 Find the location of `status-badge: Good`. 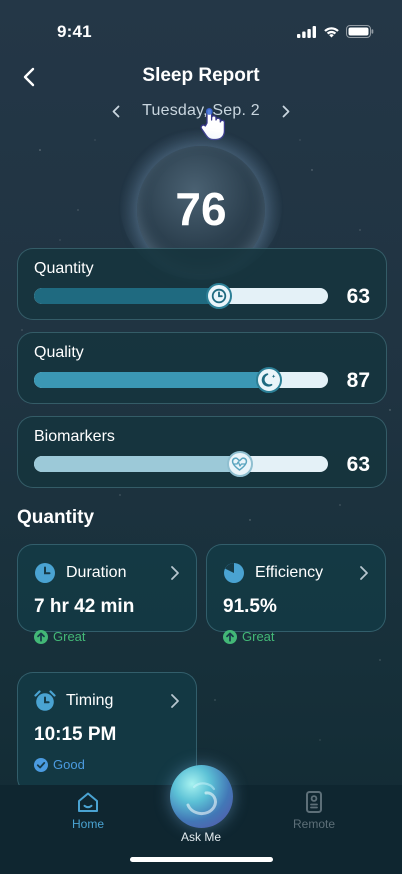

status-badge: Good is located at coordinates (59, 764).